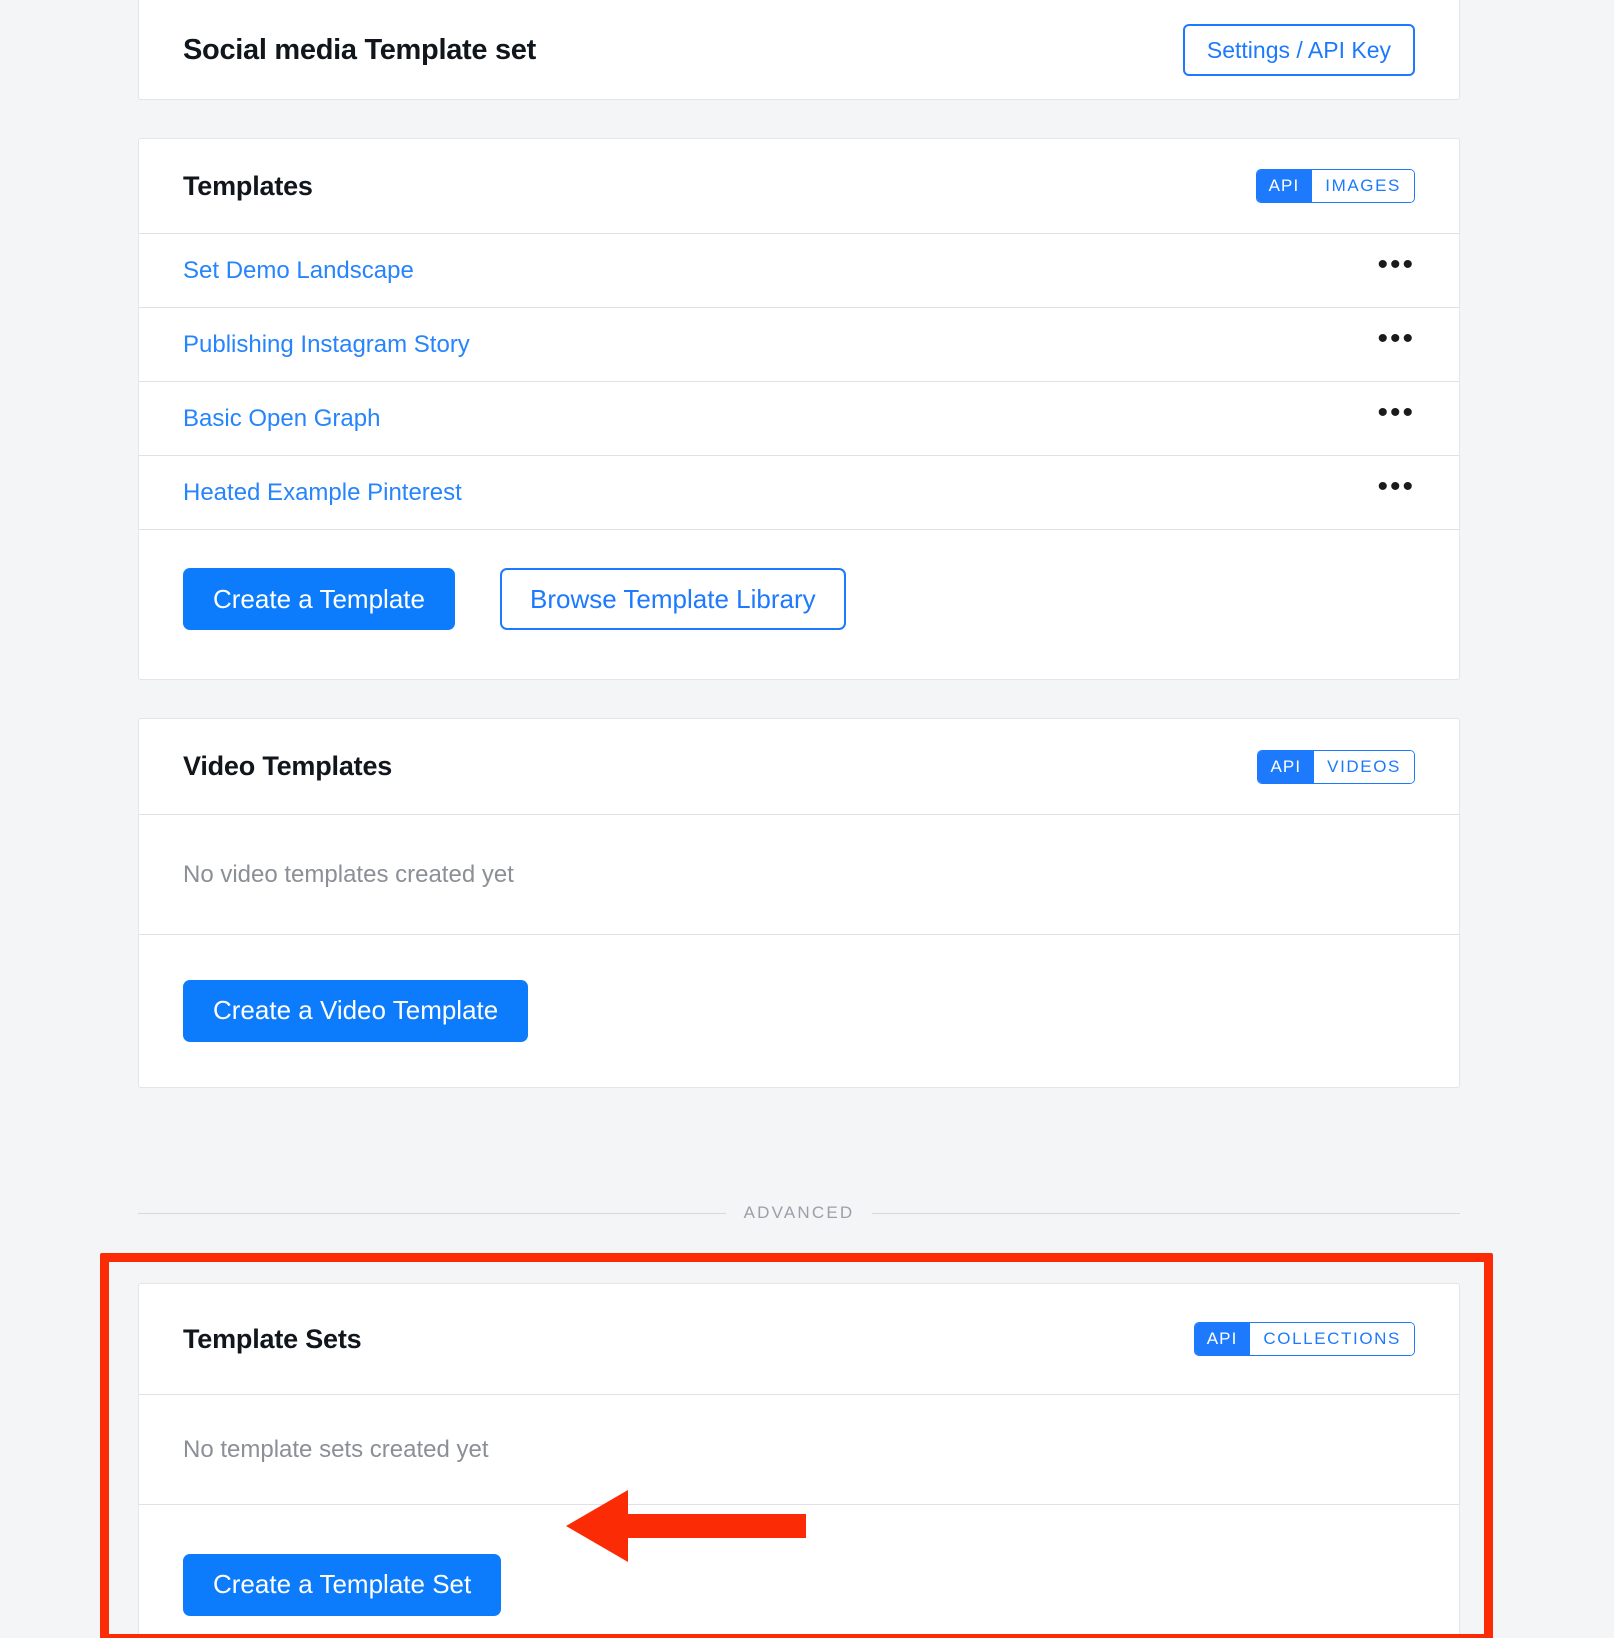  What do you see at coordinates (799, 344) in the screenshot?
I see `template-row: Publishing Instagram Story •••` at bounding box center [799, 344].